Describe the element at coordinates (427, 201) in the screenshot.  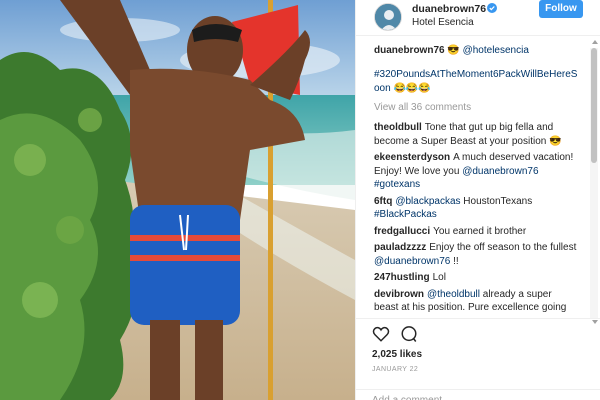
I see `comment-mention: @blackpackas` at that location.